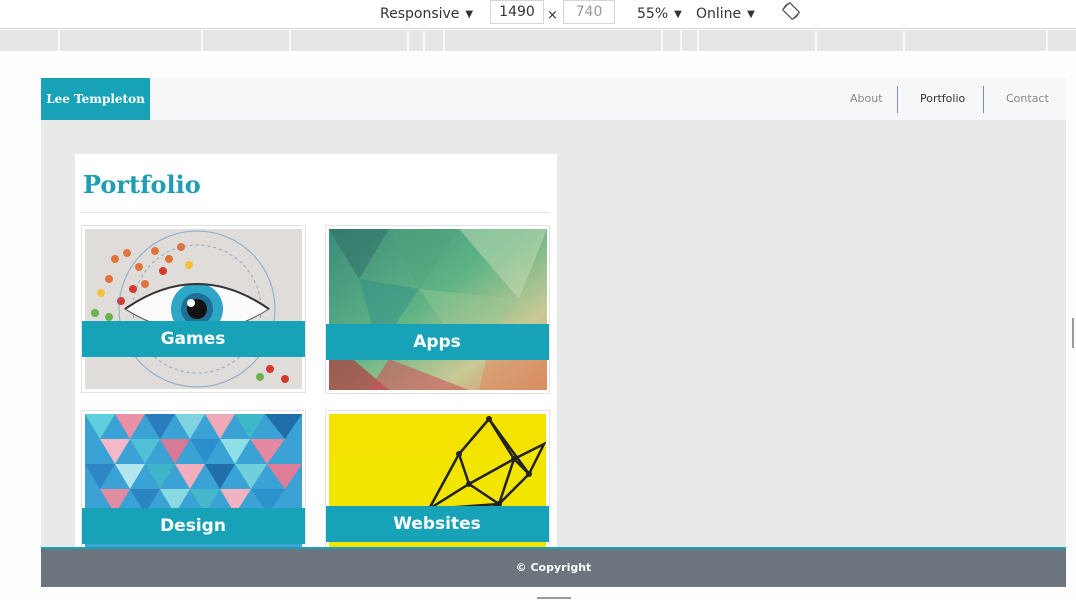  What do you see at coordinates (751, 14) in the screenshot?
I see `network-caret-icon: ▼` at bounding box center [751, 14].